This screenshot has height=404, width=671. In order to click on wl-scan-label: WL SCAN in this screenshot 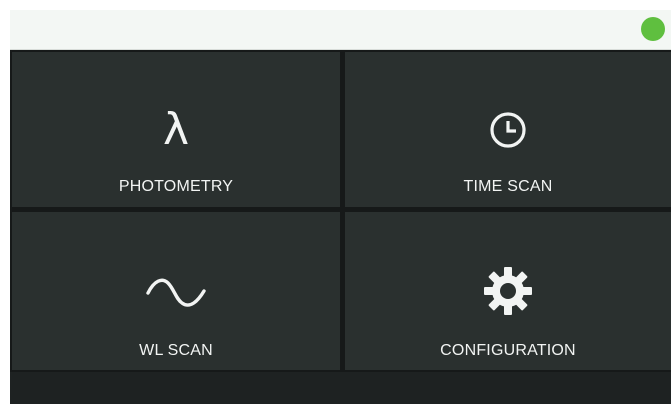, I will do `click(176, 350)`.